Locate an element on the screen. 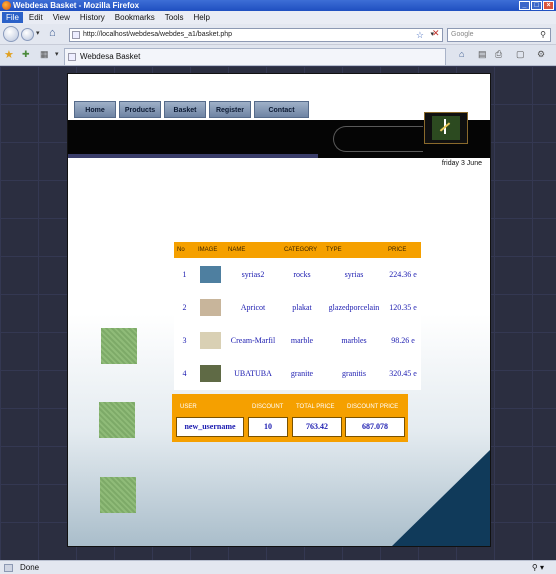 This screenshot has width=556, height=574. date-text: friday 3 June is located at coordinates (461, 163).